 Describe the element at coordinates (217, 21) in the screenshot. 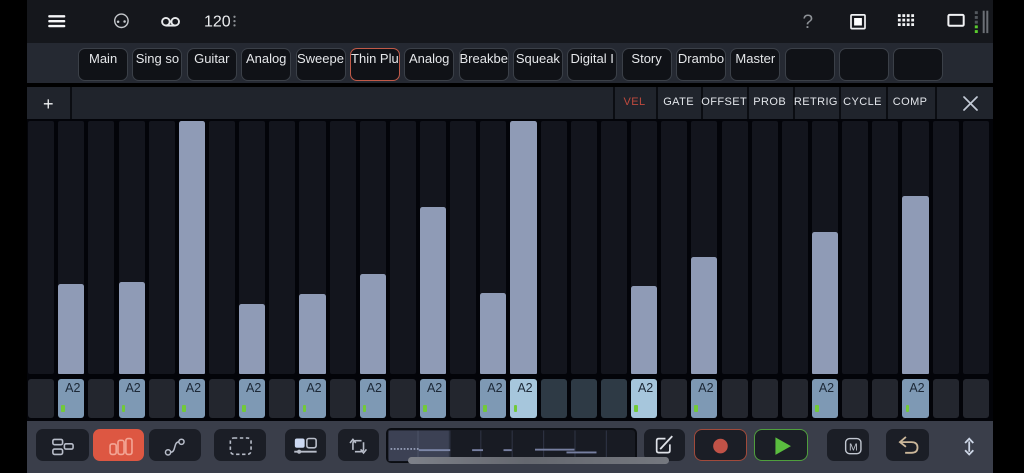

I see `svg-text: 120` at that location.